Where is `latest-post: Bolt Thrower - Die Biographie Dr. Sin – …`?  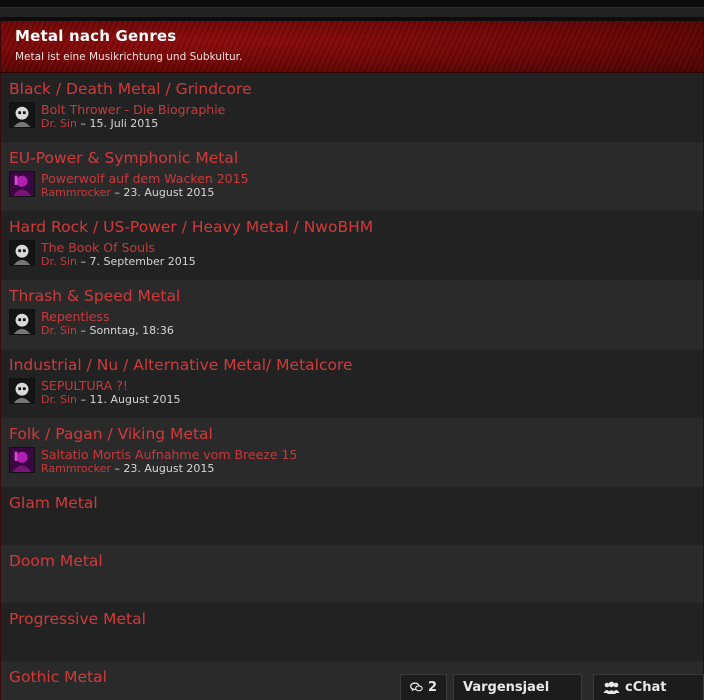
latest-post: Bolt Thrower - Die Biographie Dr. Sin – … is located at coordinates (352, 116).